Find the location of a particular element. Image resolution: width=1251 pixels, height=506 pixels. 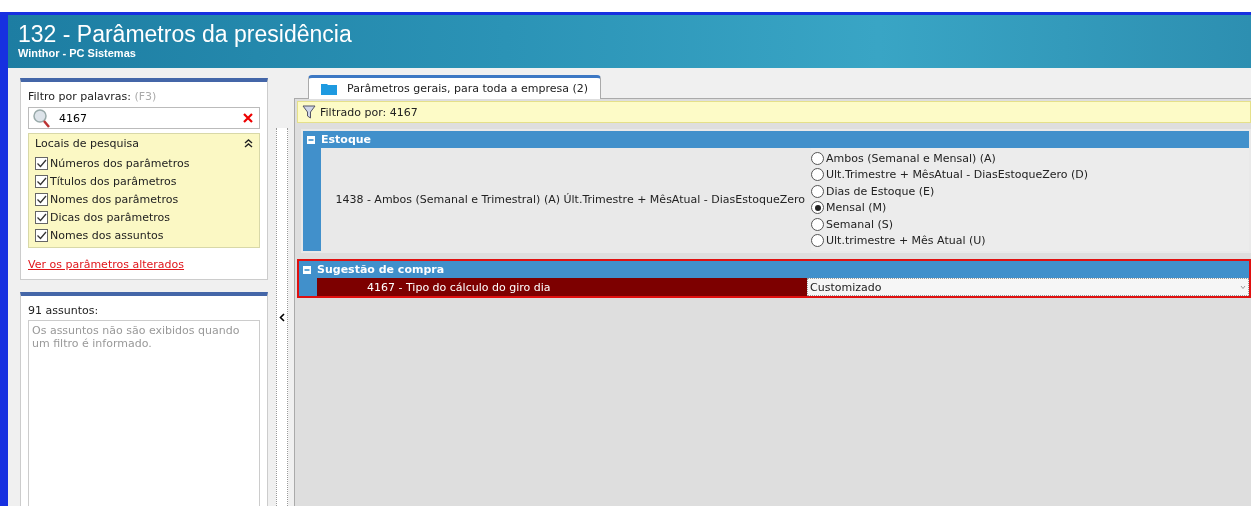

funnel-icon is located at coordinates (309, 112).